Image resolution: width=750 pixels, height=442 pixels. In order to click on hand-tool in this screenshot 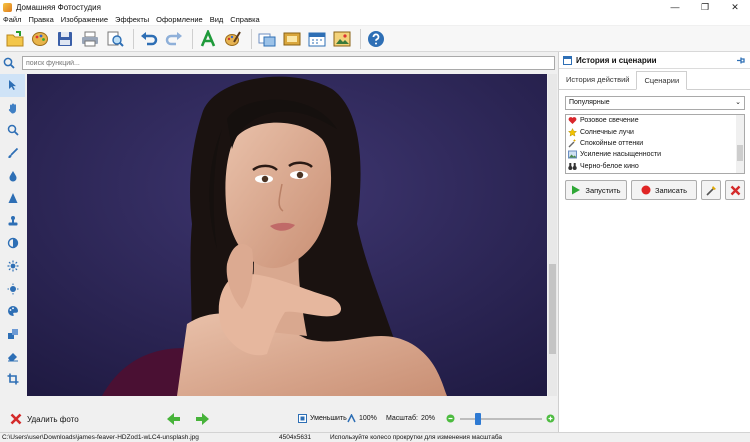, I will do `click(12, 108)`.